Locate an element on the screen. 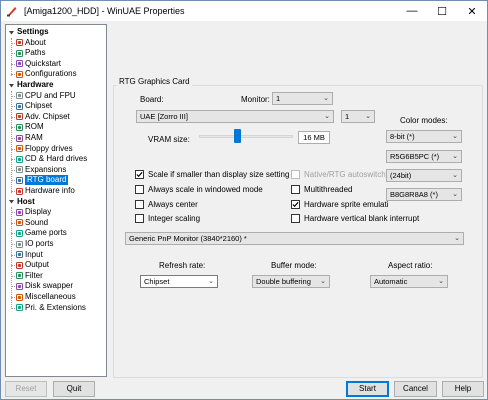 This screenshot has height=400, width=488. tree-category-settings: Settings is located at coordinates (28, 32).